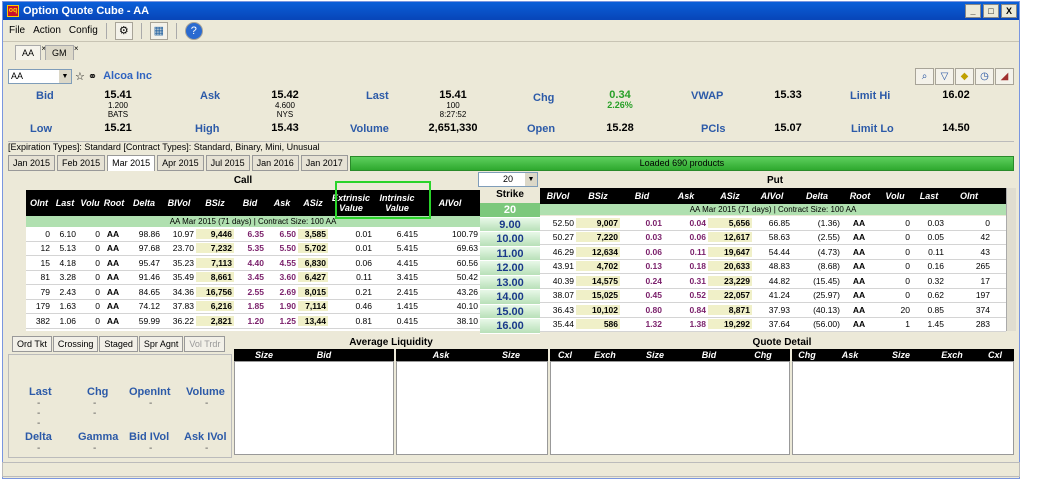  Describe the element at coordinates (944, 76) in the screenshot. I see `filter-icon: ▽` at that location.